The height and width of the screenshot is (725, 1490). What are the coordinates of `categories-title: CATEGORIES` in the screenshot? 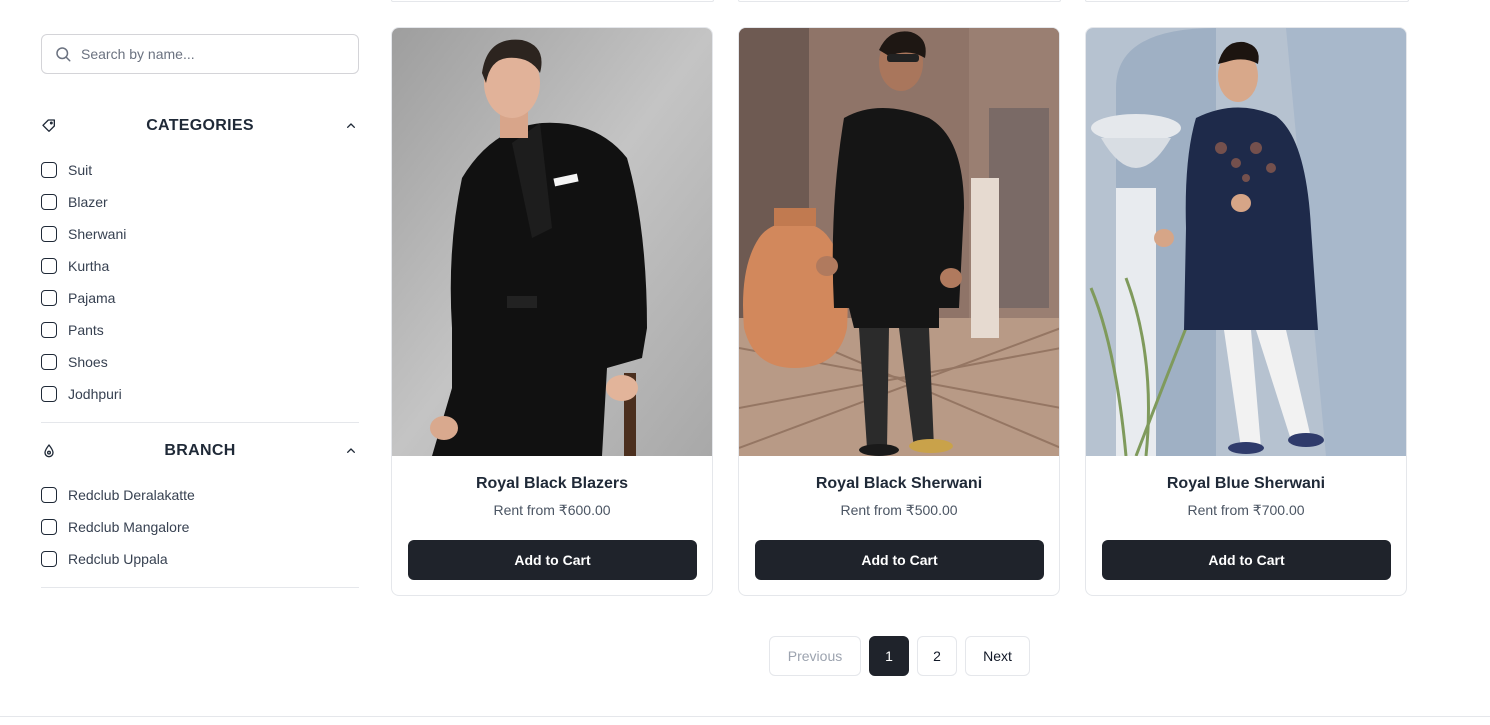 It's located at (200, 125).